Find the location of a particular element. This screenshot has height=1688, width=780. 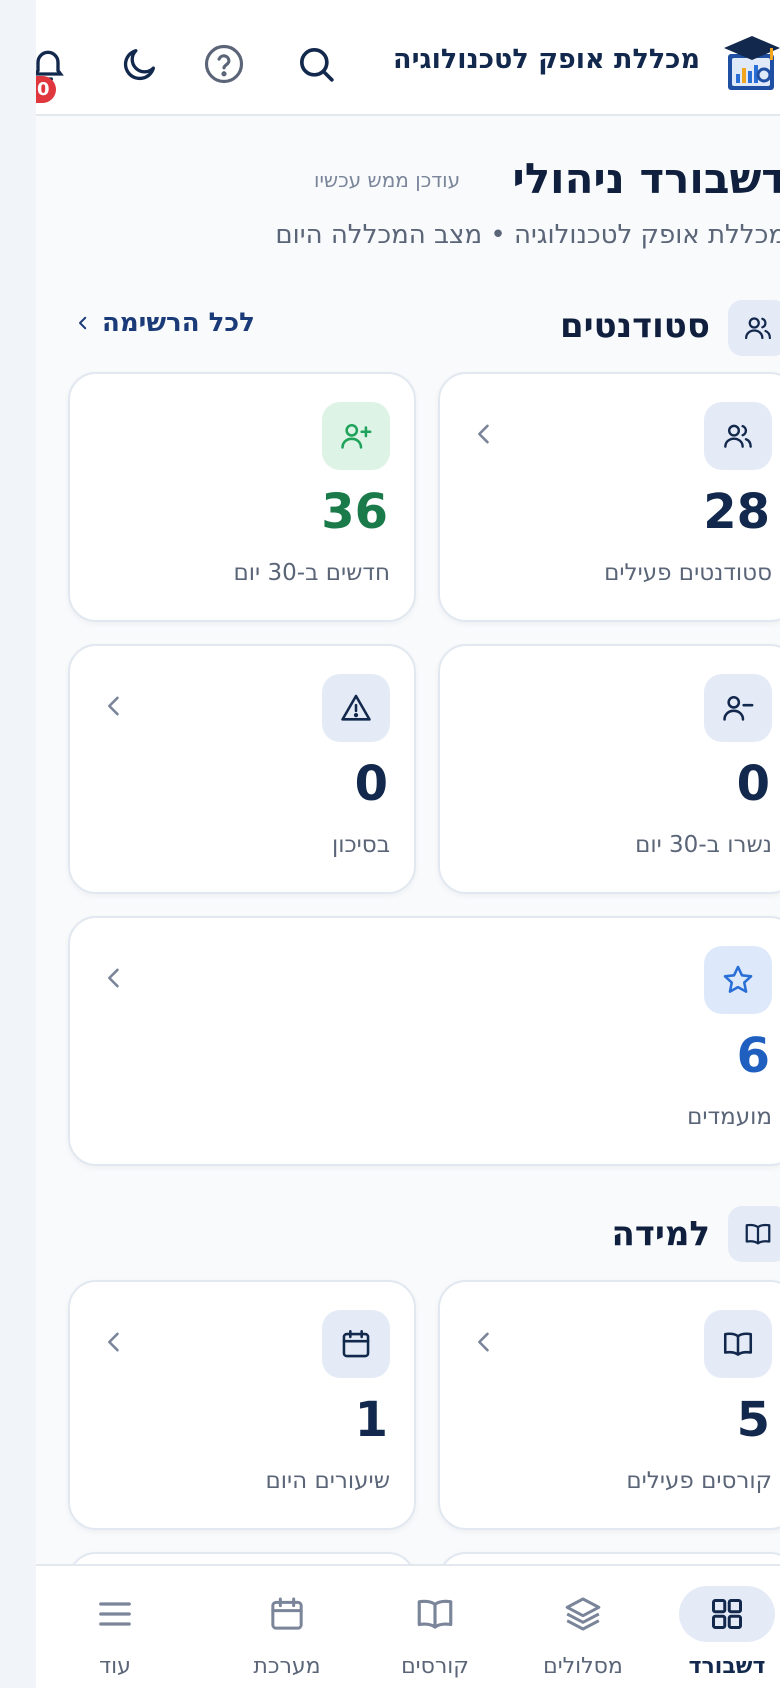

learning-section-title: למידה is located at coordinates (660, 1234).